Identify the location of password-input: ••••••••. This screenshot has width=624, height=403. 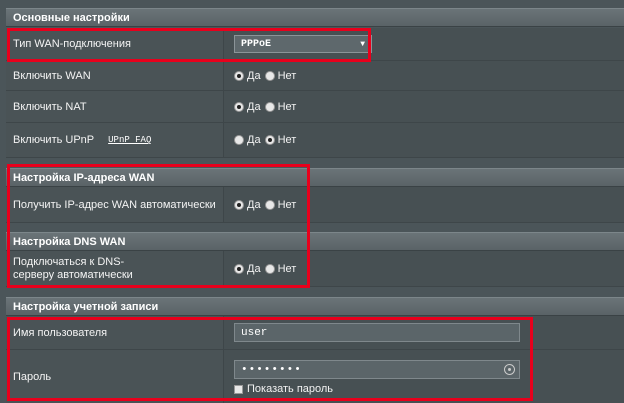
(377, 369).